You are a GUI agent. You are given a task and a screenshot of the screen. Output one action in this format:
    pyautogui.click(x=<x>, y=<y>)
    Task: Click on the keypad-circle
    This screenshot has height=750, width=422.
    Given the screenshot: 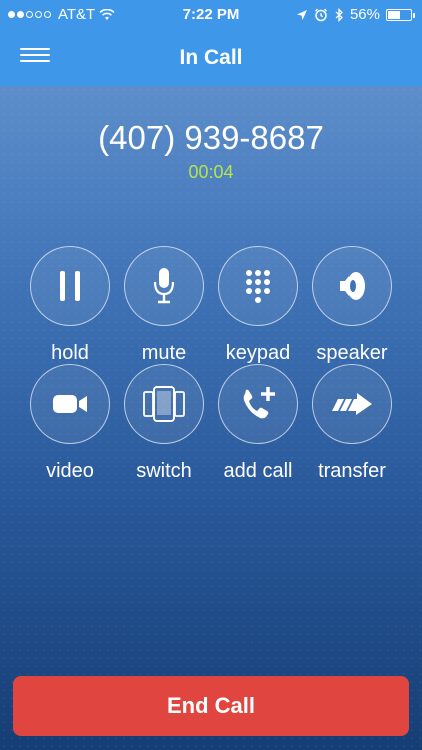 What is the action you would take?
    pyautogui.click(x=258, y=286)
    